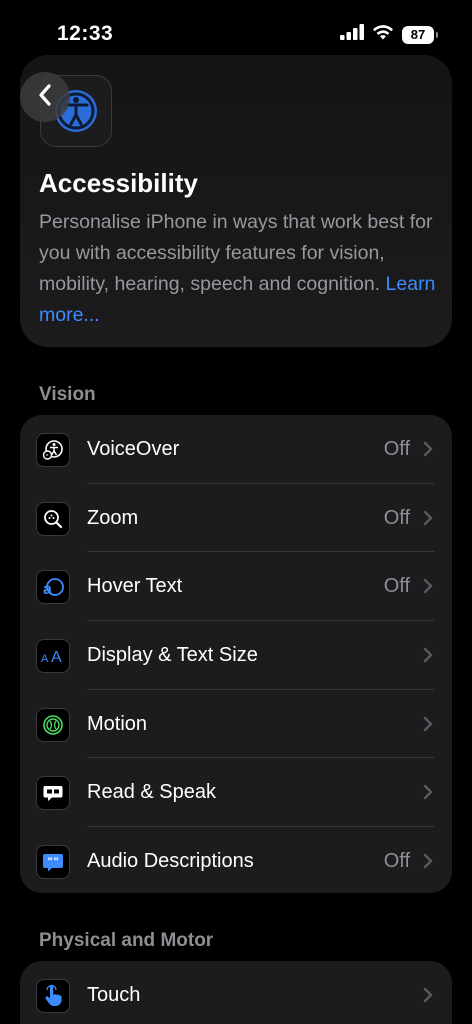 The height and width of the screenshot is (1024, 472). Describe the element at coordinates (236, 587) in the screenshot. I see `row-hover-text: a Hover Text Off` at that location.